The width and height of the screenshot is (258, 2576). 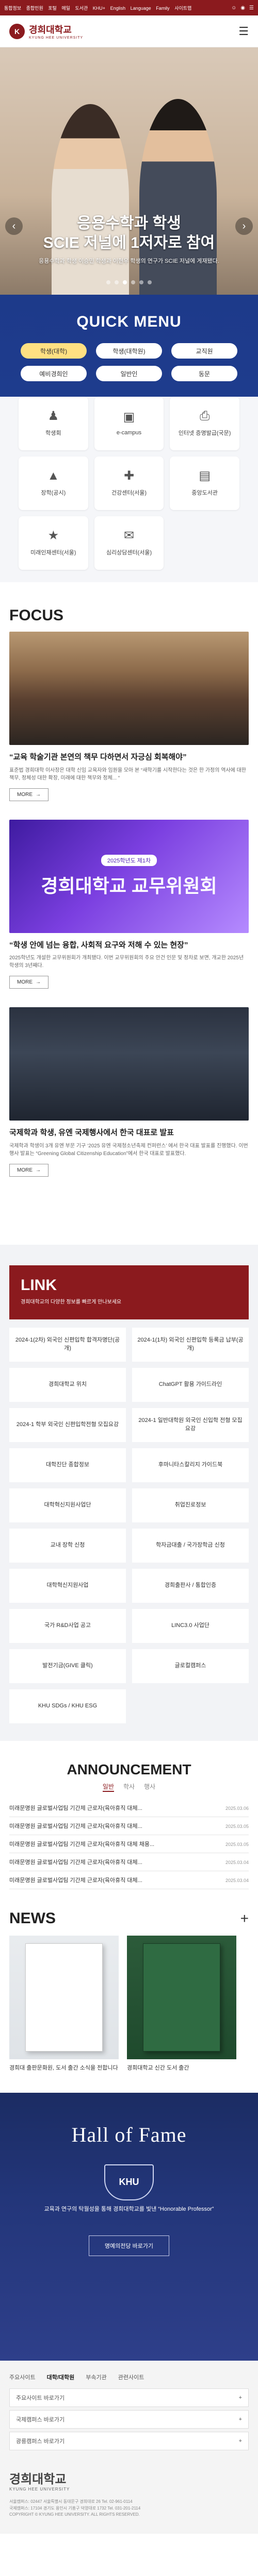 I want to click on link-item: 2024-1(2차) 외국인 신편입학 합격자명단(공개), so click(x=67, y=1344).